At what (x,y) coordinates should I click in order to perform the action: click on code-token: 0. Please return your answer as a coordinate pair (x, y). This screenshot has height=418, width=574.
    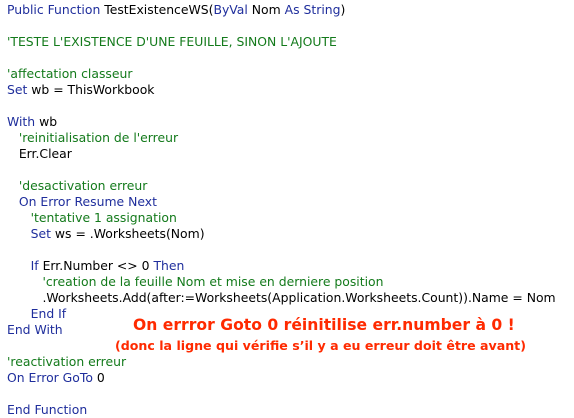
    Looking at the image, I should click on (100, 377).